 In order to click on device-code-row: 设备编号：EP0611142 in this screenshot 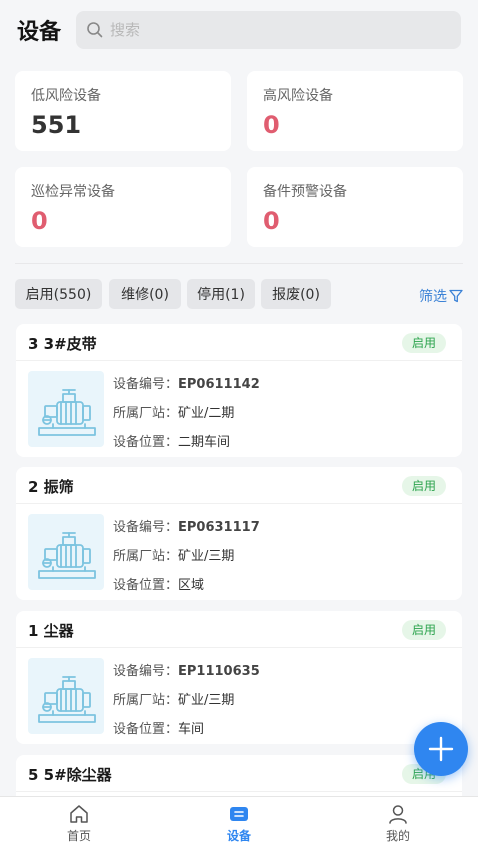, I will do `click(186, 382)`.